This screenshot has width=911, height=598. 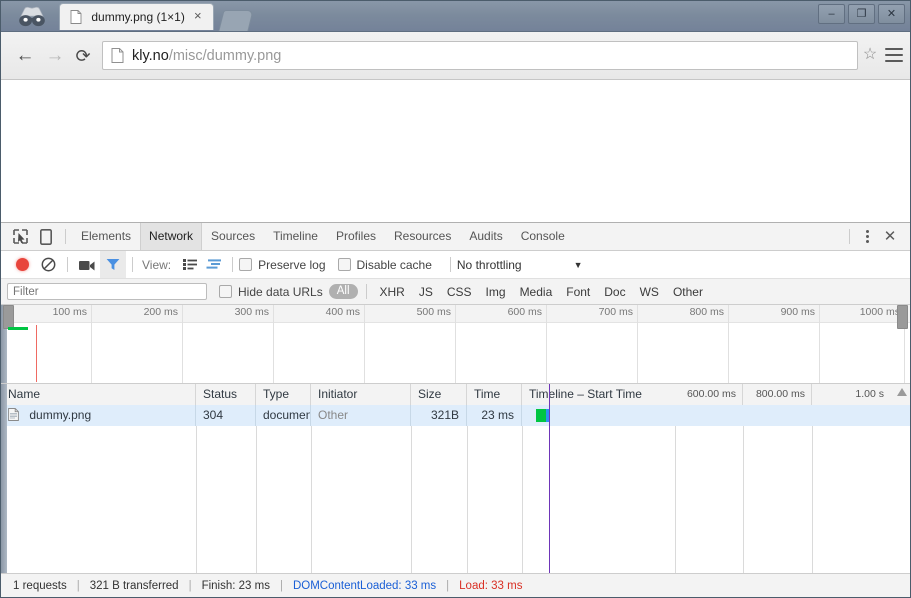 I want to click on forward-button: →, so click(x=55, y=56).